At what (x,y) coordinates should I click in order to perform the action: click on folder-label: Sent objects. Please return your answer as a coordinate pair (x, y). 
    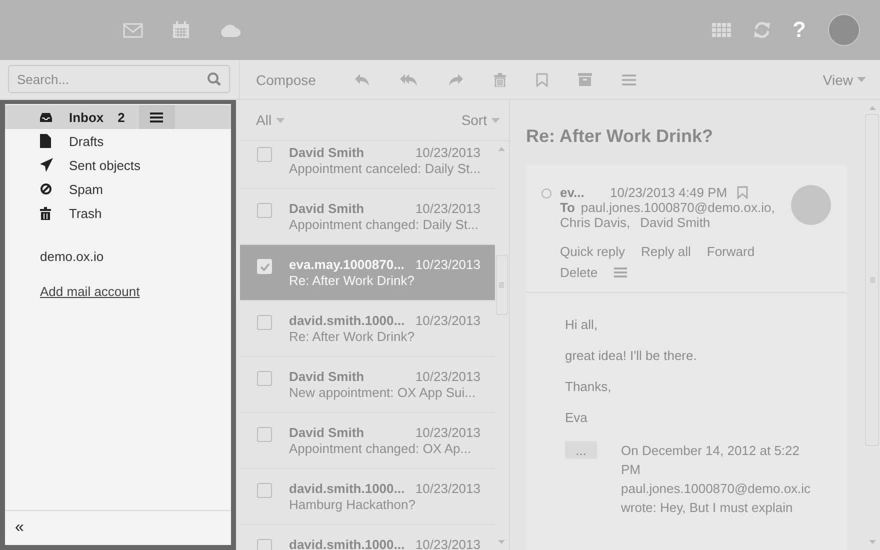
    Looking at the image, I should click on (105, 165).